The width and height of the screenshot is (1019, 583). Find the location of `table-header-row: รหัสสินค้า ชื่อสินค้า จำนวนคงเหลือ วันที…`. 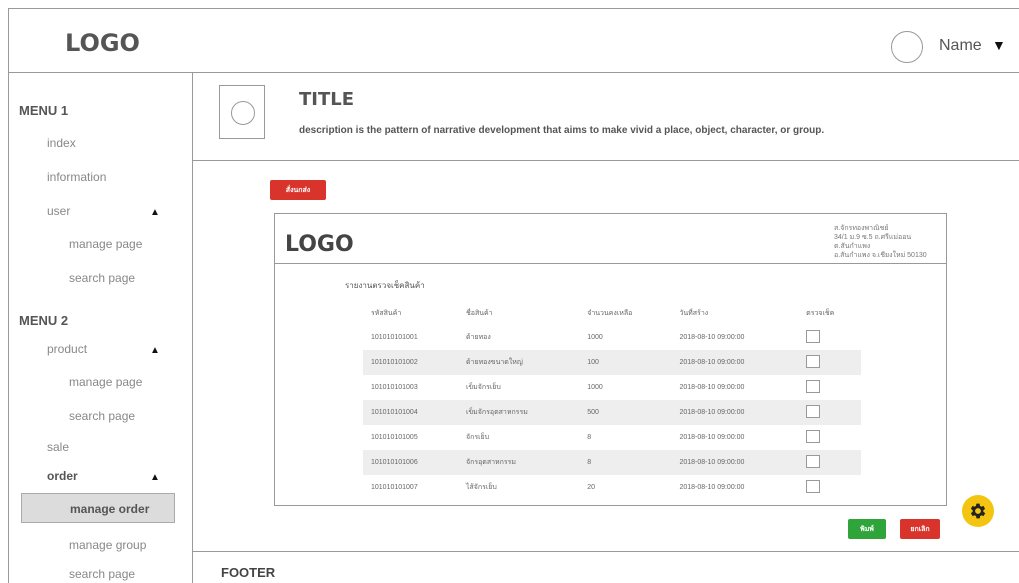

table-header-row: รหัสสินค้า ชื่อสินค้า จำนวนคงเหลือ วันที… is located at coordinates (612, 313).